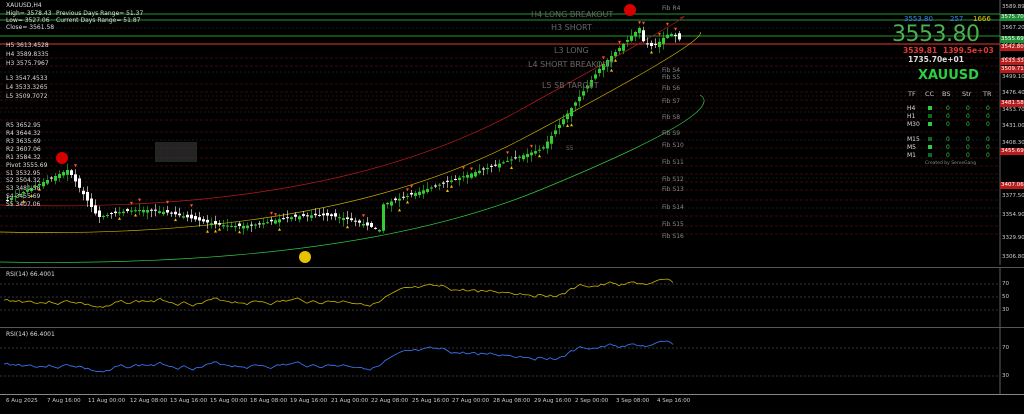  I want to click on annotation-l3-long: L3 LONG, so click(571, 50).